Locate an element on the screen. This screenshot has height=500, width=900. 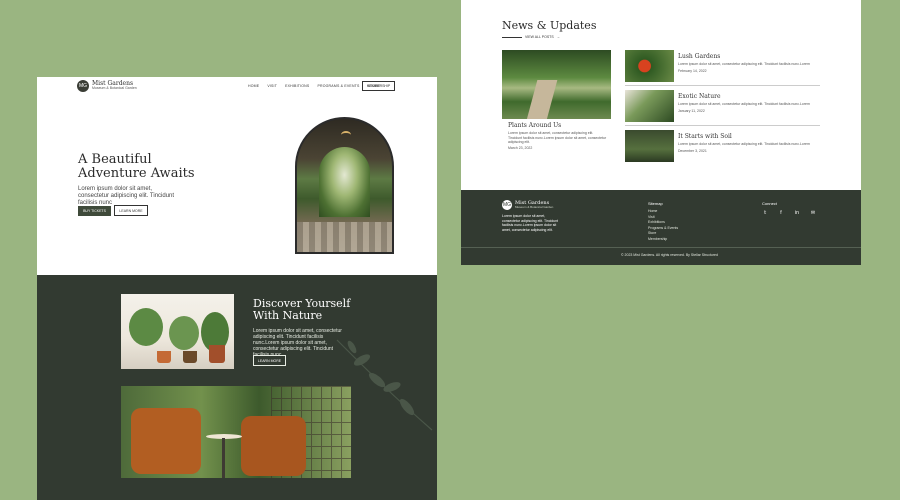
armchair-left is located at coordinates (166, 441).